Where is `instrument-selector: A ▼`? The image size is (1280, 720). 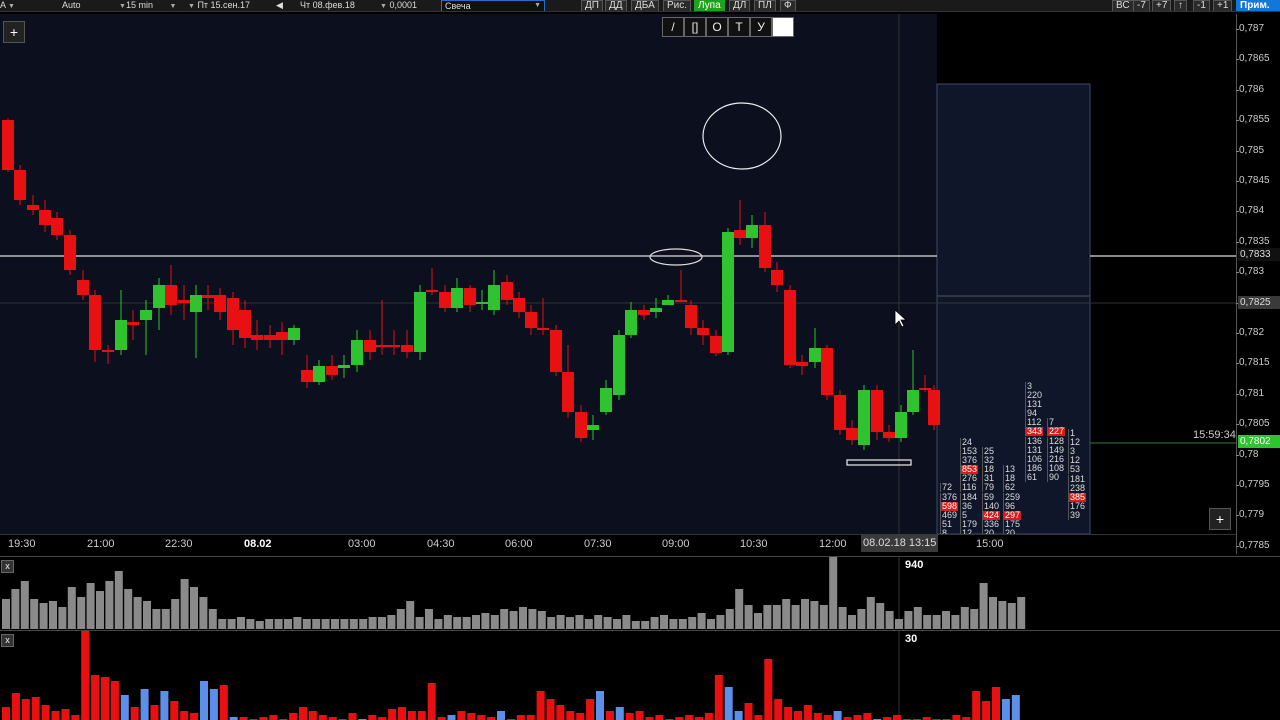 instrument-selector: A ▼ is located at coordinates (7, 5).